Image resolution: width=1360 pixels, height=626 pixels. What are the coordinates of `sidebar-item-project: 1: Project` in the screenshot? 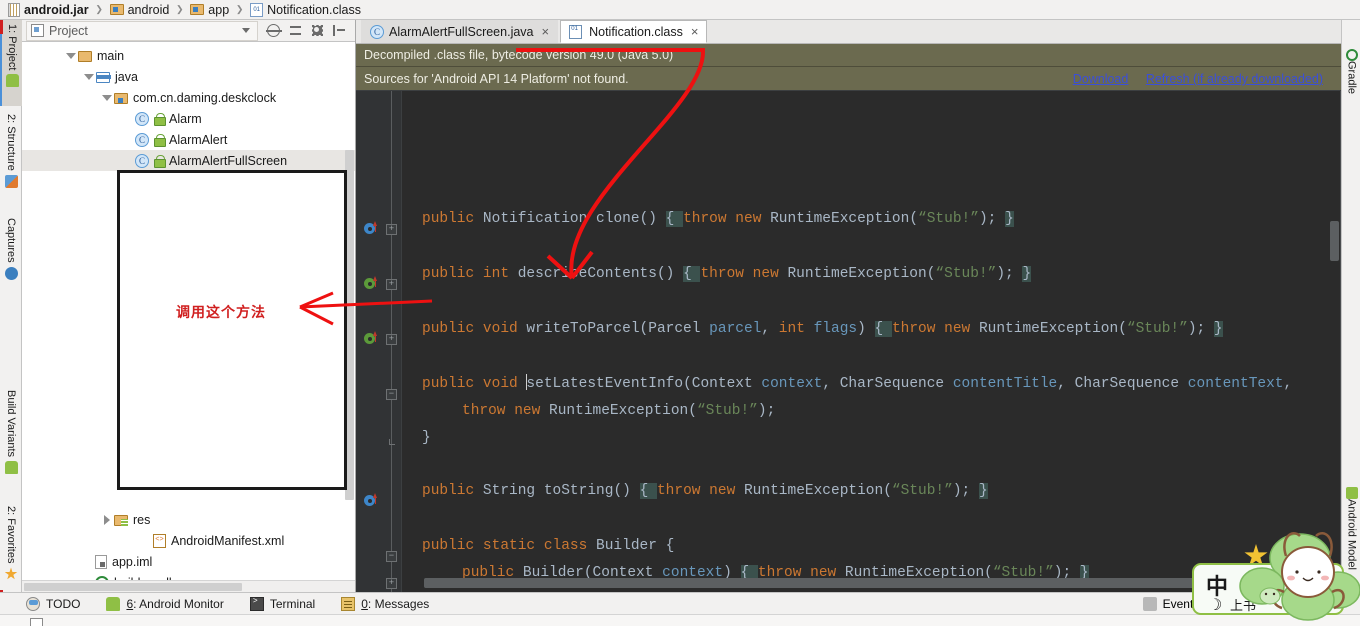 It's located at (11, 63).